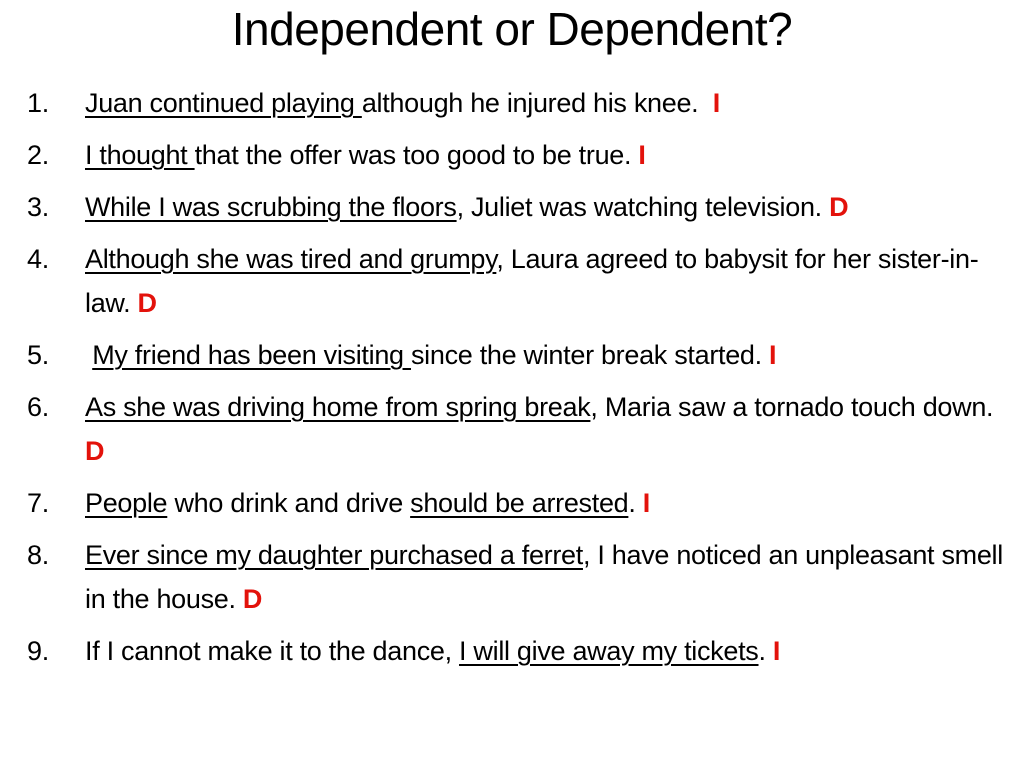 The width and height of the screenshot is (1024, 767). What do you see at coordinates (416, 155) in the screenshot?
I see `sentence-text: that the offer was too good to be true.` at bounding box center [416, 155].